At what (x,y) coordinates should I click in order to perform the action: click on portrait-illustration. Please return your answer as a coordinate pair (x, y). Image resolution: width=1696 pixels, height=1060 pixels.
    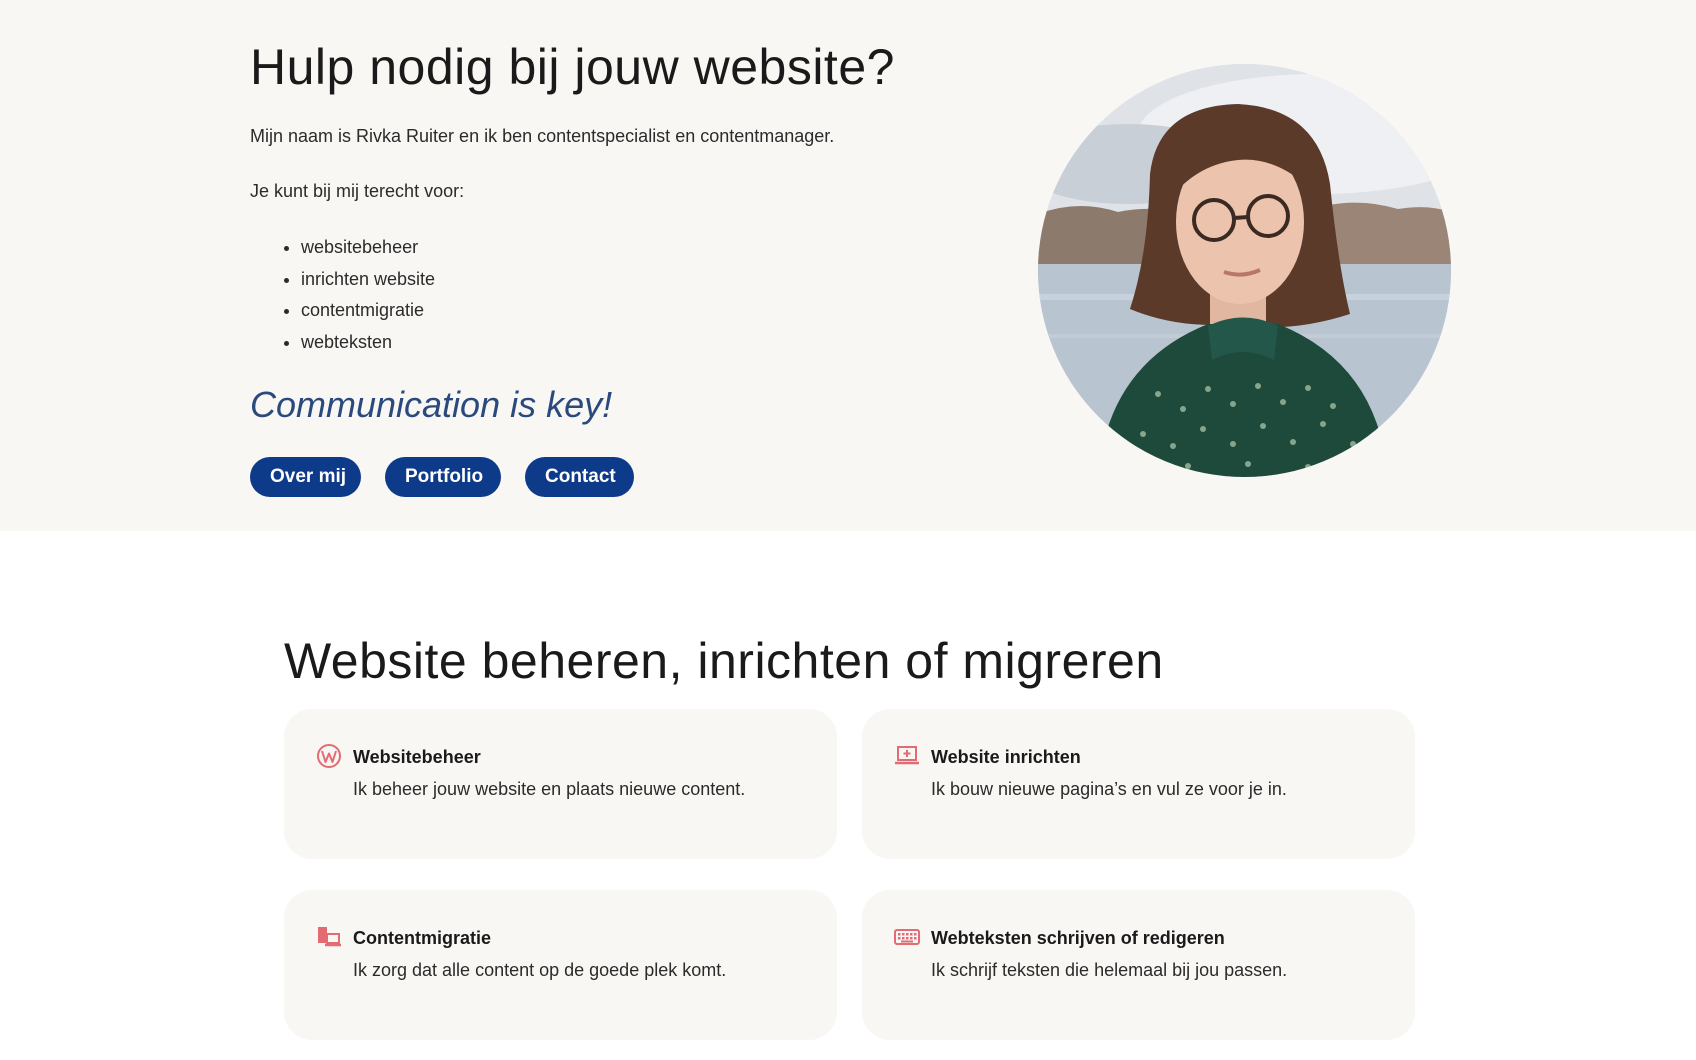
    Looking at the image, I should click on (1244, 270).